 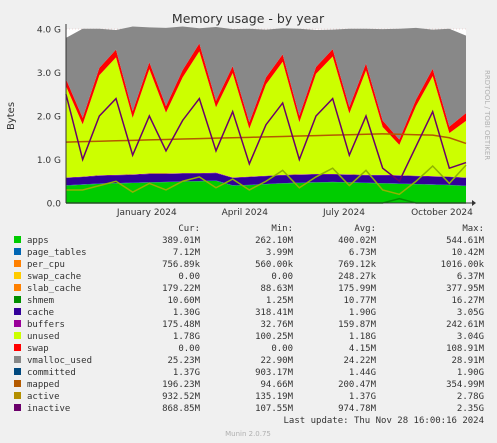 What do you see at coordinates (465, 385) in the screenshot?
I see `legend-max: 354.99M` at bounding box center [465, 385].